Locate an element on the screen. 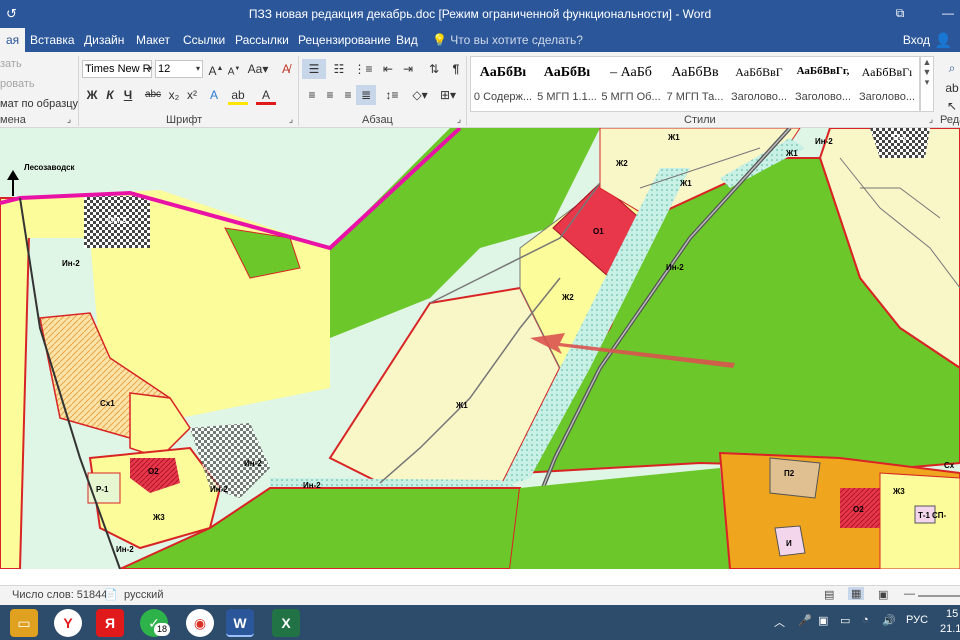 This screenshot has height=640, width=960. label-zh1: Ж1 is located at coordinates (685, 183).